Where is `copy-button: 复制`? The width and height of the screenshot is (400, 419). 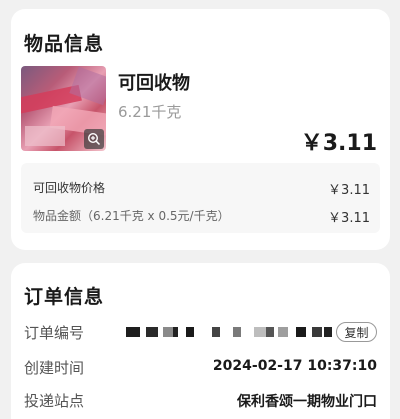 copy-button: 复制 is located at coordinates (356, 332).